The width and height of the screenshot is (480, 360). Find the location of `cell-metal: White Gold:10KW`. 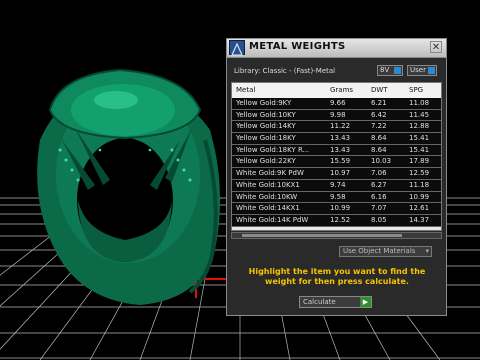

cell-metal: White Gold:10KW is located at coordinates (267, 196).